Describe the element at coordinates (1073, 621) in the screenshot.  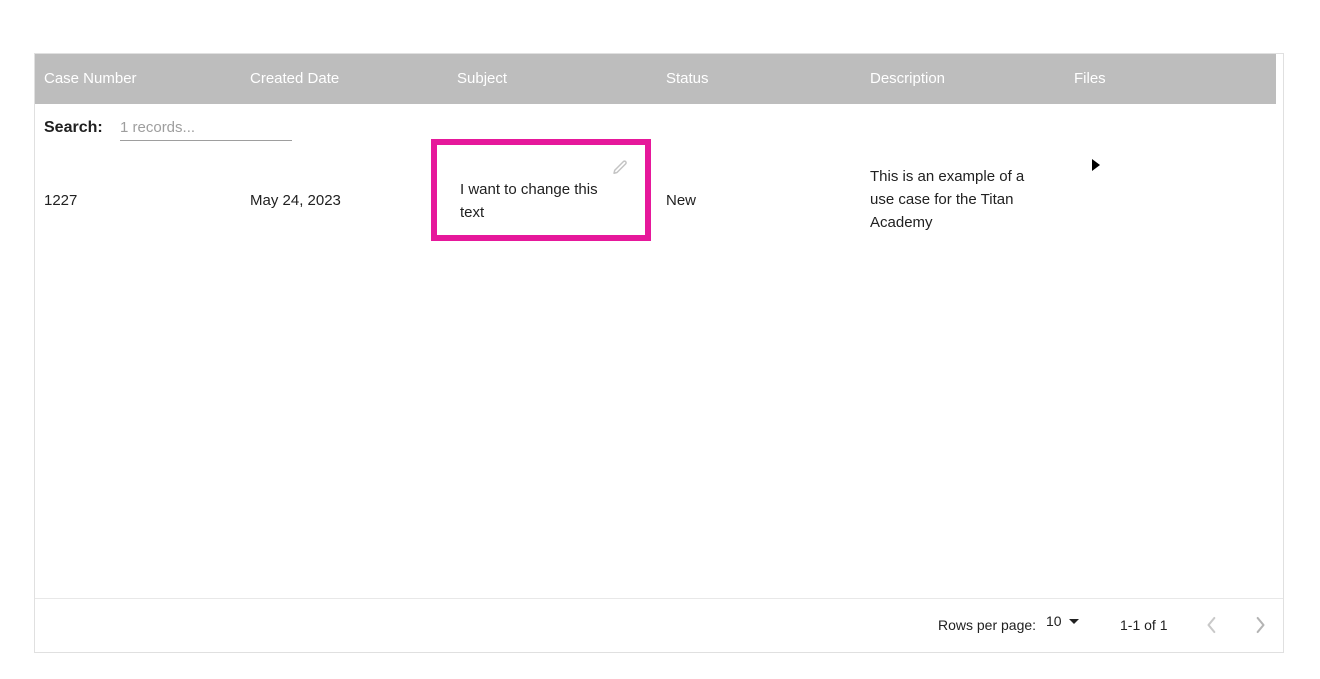
I see `chevron-down-icon` at that location.